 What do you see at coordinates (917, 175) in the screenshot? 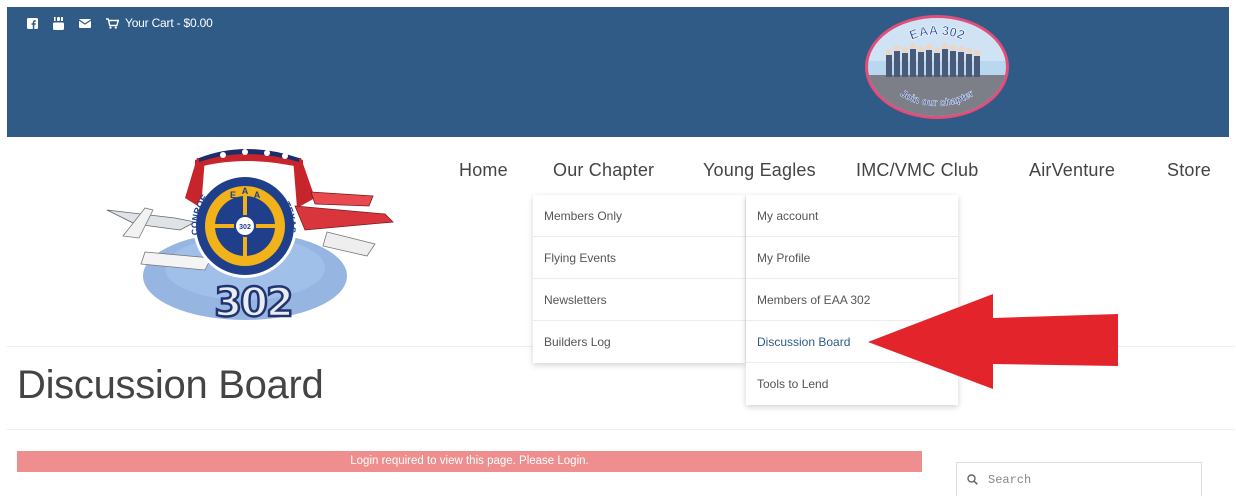
I see `nav-imc-vmc-club: IMC/VMC Club` at bounding box center [917, 175].